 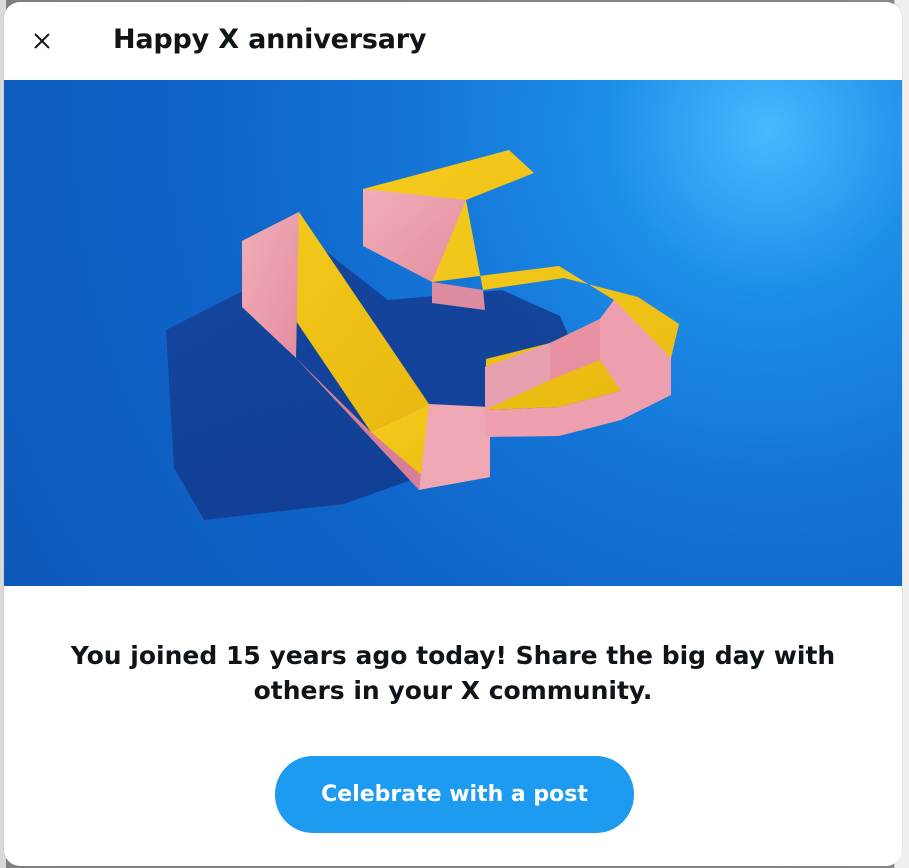 I want to click on dialog-header: Happy X anniversary, so click(x=453, y=41).